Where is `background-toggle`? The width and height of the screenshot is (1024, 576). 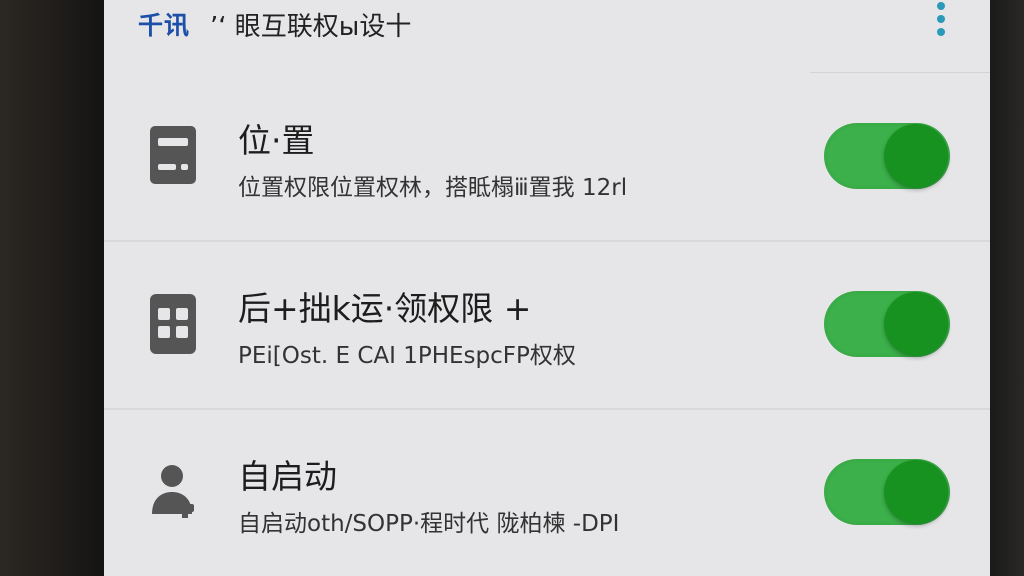 background-toggle is located at coordinates (887, 324).